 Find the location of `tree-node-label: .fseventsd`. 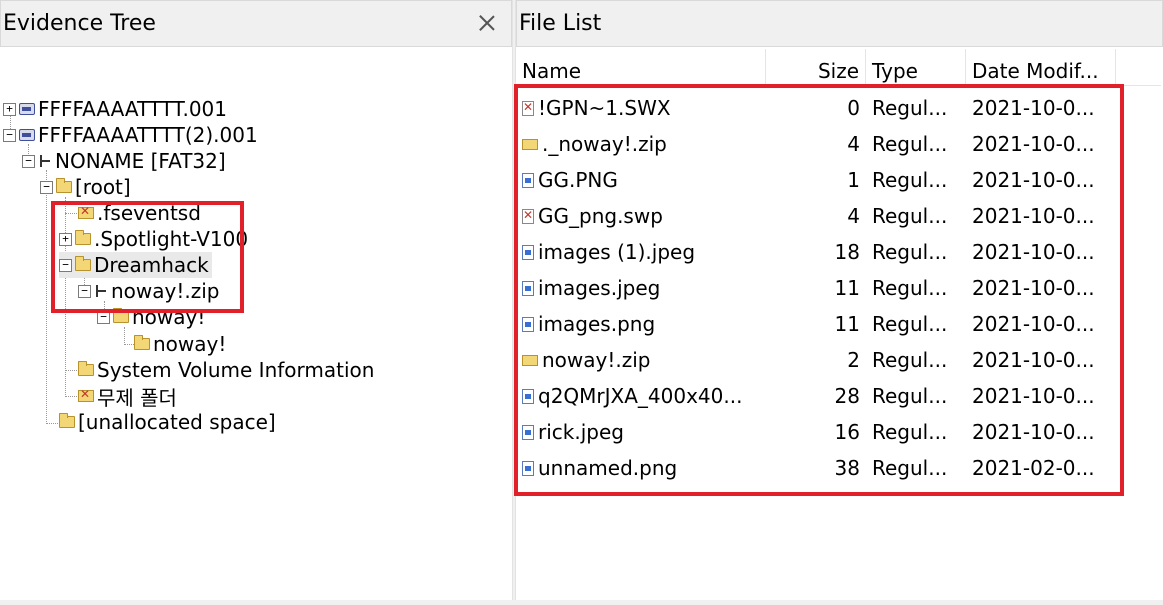

tree-node-label: .fseventsd is located at coordinates (149, 213).